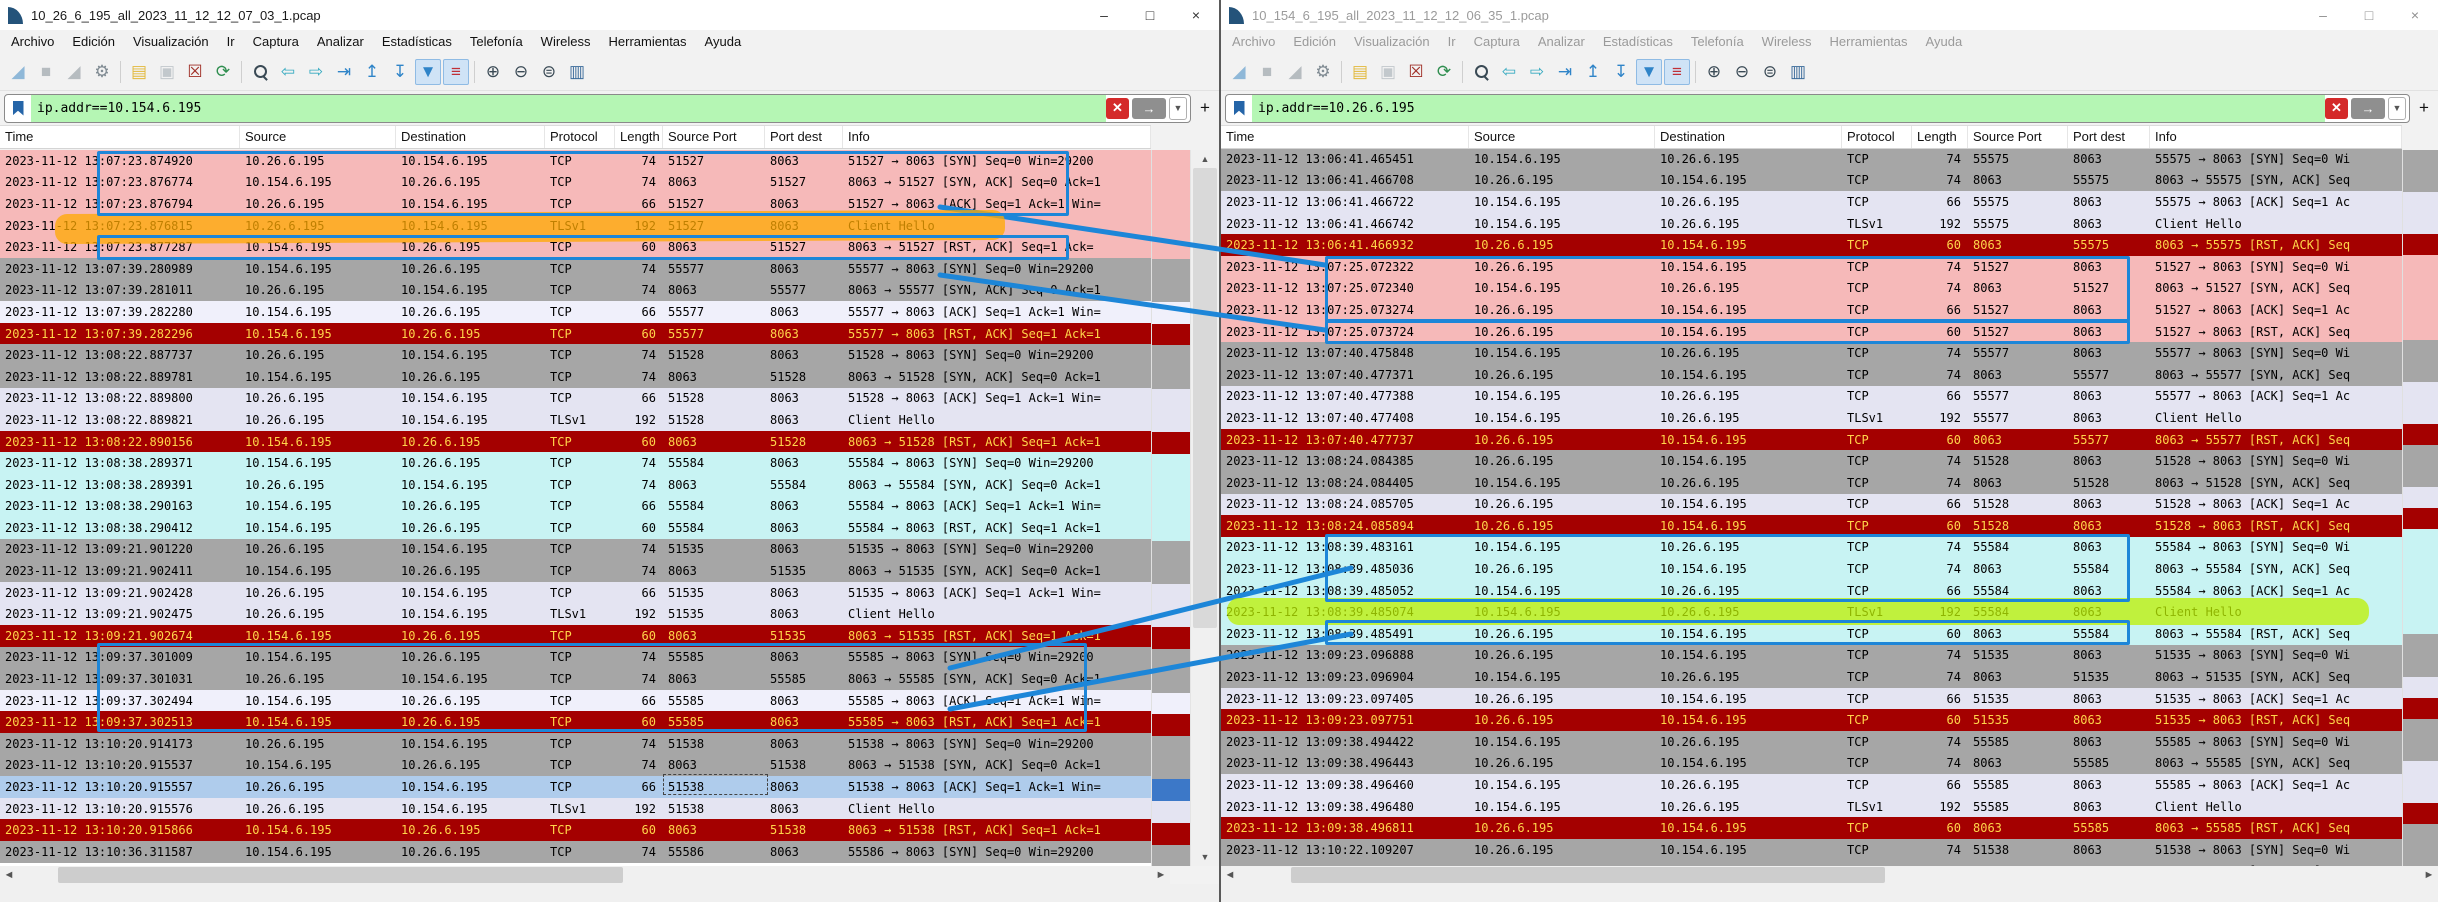  Describe the element at coordinates (639, 137) in the screenshot. I see `column-header-length: Length` at that location.